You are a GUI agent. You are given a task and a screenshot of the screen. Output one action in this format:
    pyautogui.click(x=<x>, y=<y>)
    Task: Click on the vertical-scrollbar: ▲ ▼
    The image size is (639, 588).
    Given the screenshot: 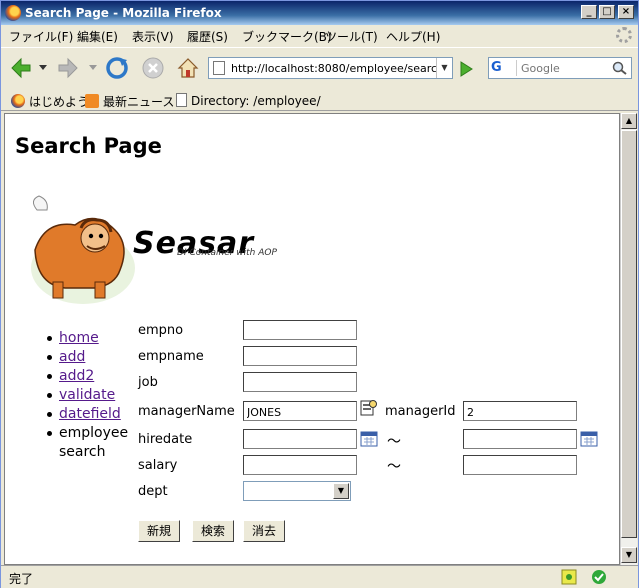 What is the action you would take?
    pyautogui.click(x=628, y=339)
    